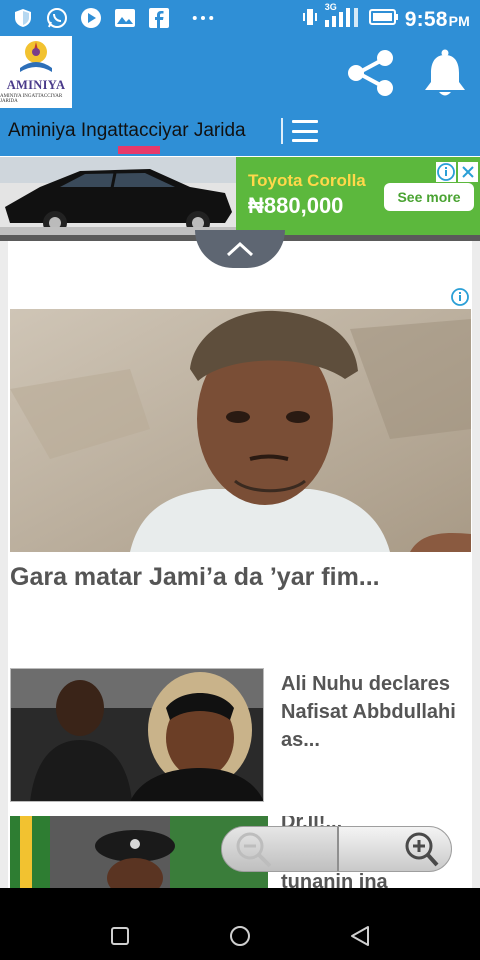 The image size is (480, 960). What do you see at coordinates (307, 180) in the screenshot?
I see `ad-model: Toyota Corolla` at bounding box center [307, 180].